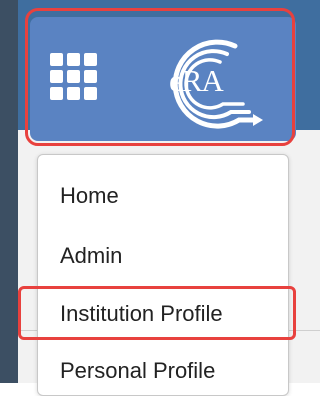 The height and width of the screenshot is (396, 320). I want to click on highlight-box, so click(157, 313).